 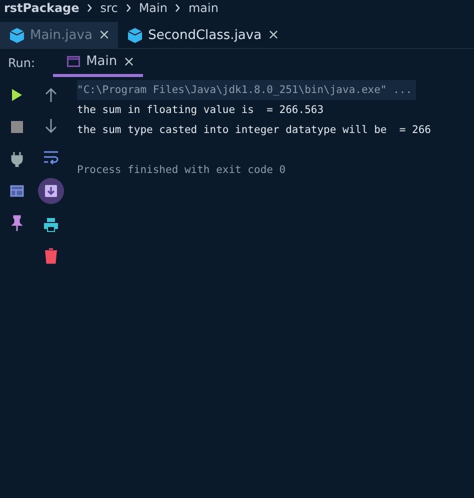 I want to click on window-icon, so click(x=73, y=61).